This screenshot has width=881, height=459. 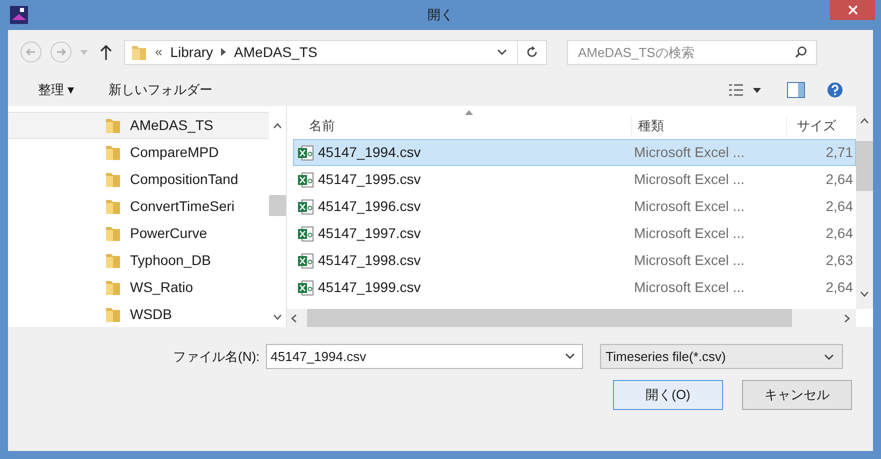 I want to click on file-name: 45147_1997.csv, so click(x=369, y=233).